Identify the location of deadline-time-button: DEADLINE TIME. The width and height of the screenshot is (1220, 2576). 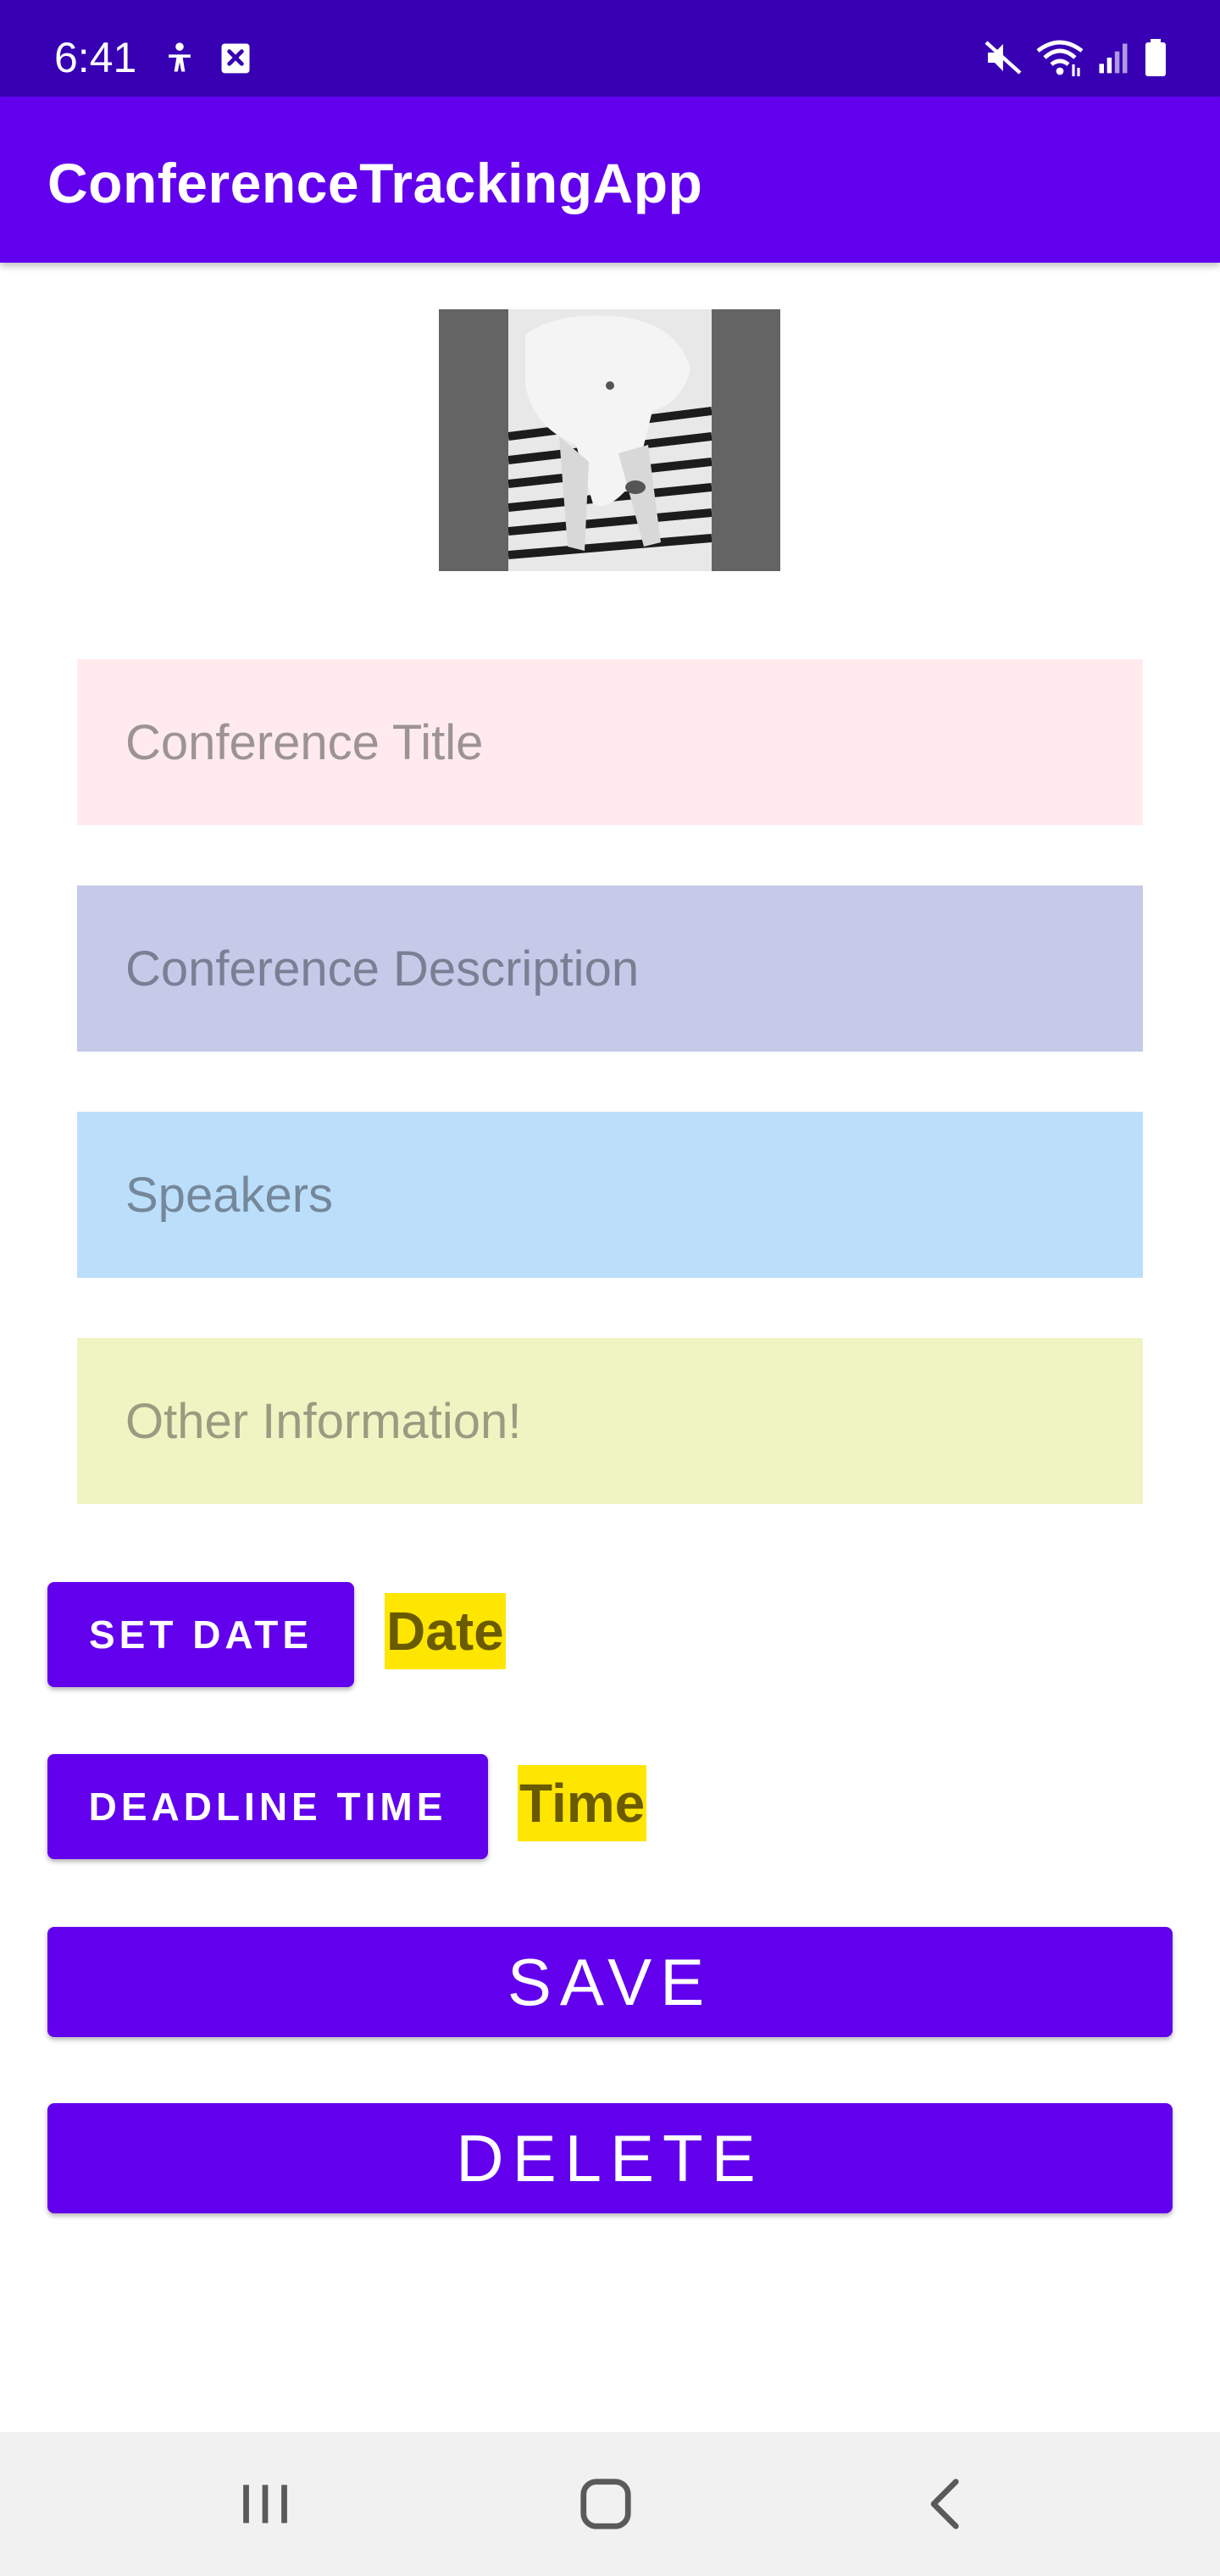
(267, 1806).